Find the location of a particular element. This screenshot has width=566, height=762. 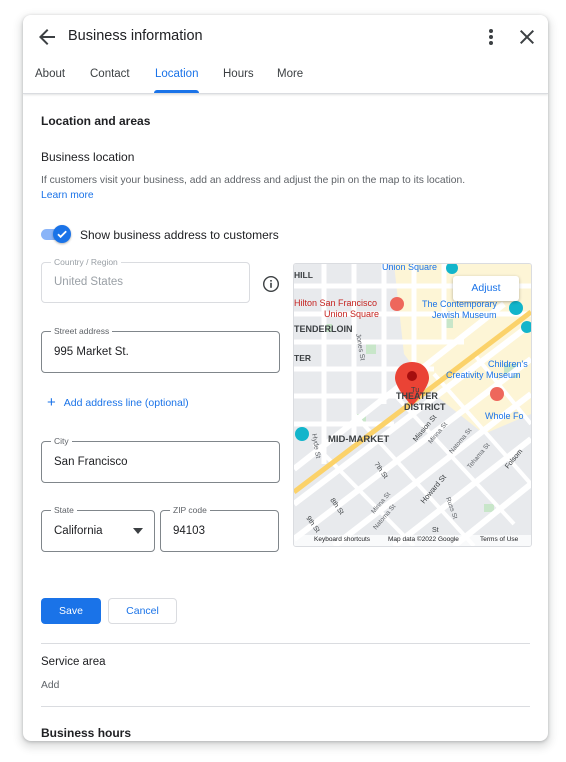

add-address-line-button: + Add address line (optional) is located at coordinates (118, 402).